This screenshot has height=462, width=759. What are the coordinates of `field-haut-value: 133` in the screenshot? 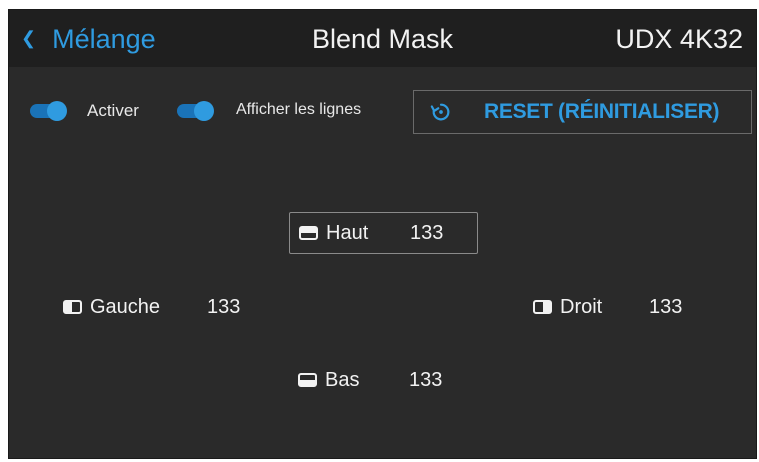 It's located at (427, 232).